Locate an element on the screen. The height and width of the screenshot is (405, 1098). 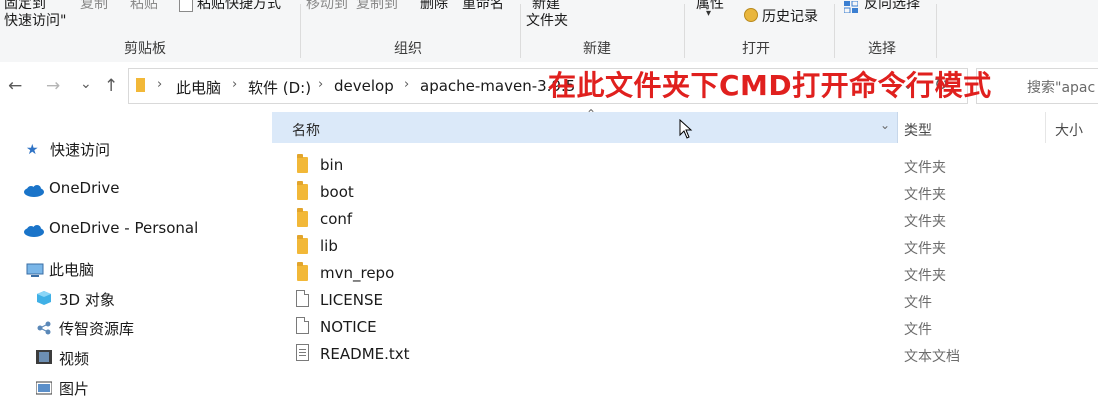
history-button: 历史记录 is located at coordinates (790, 16).